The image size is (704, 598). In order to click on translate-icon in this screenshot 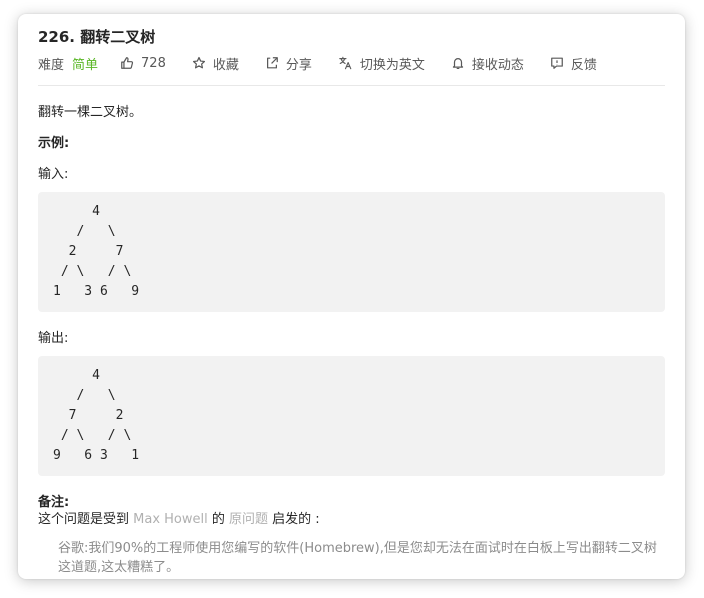, I will do `click(345, 63)`.